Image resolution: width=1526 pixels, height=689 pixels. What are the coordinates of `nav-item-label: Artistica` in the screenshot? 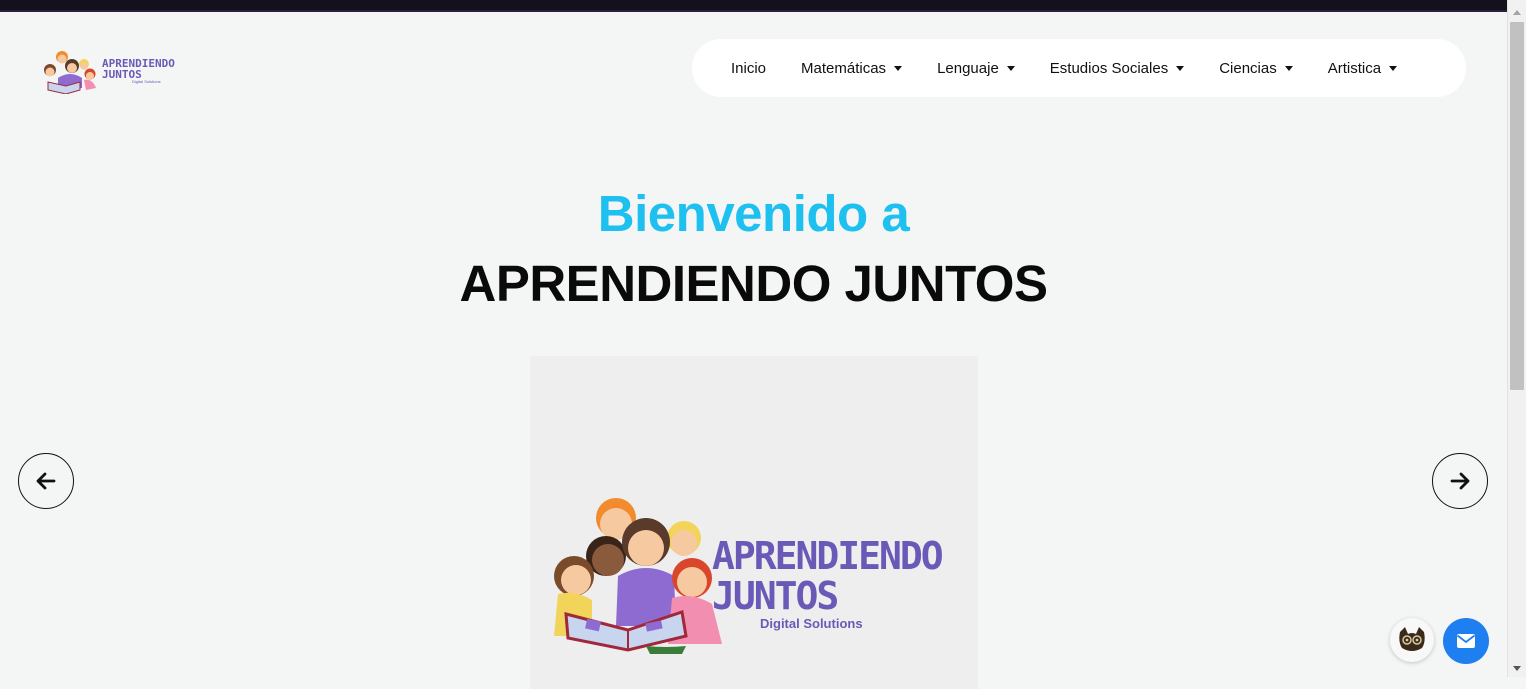 It's located at (1354, 68).